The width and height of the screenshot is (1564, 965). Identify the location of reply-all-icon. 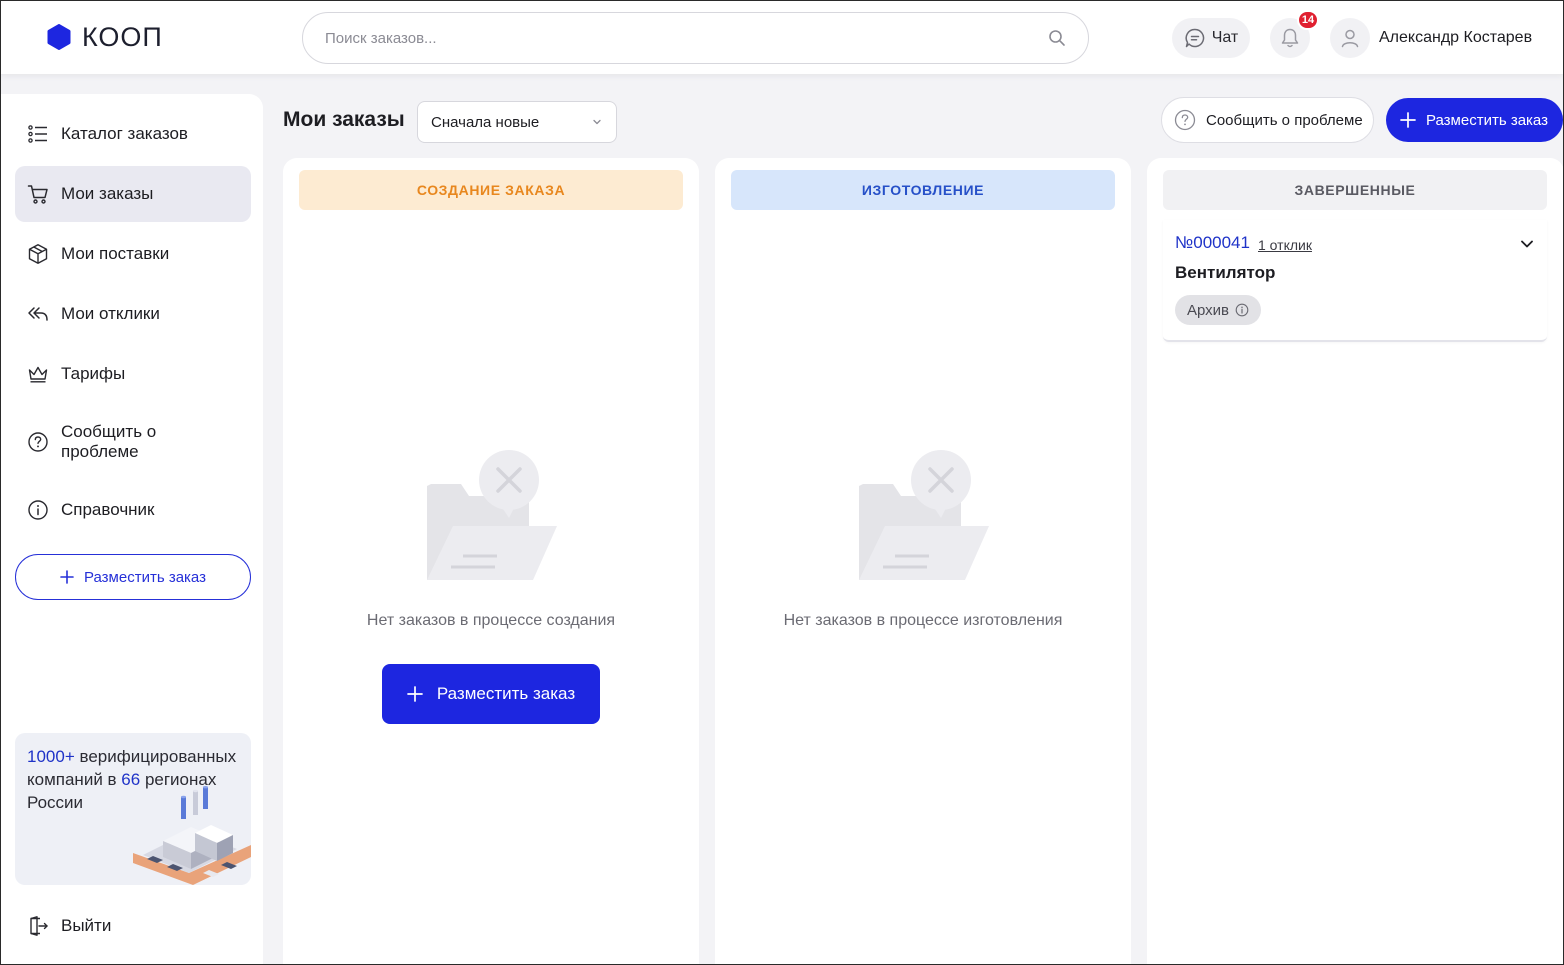
(38, 314).